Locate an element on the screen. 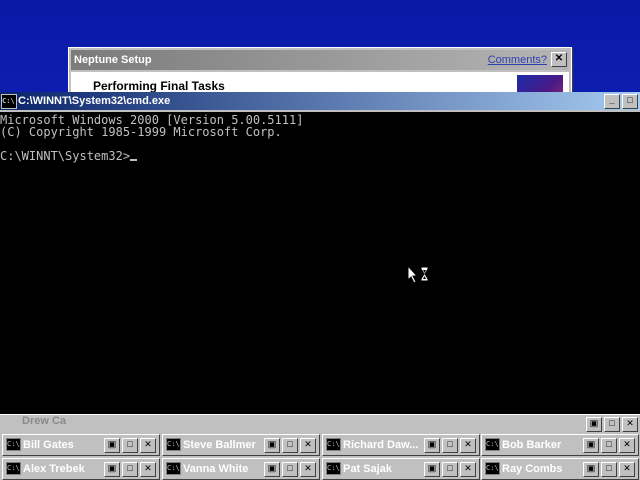 This screenshot has width=640, height=480. task-item: C:\ Bob Barker ▣ □ ✕ is located at coordinates (560, 445).